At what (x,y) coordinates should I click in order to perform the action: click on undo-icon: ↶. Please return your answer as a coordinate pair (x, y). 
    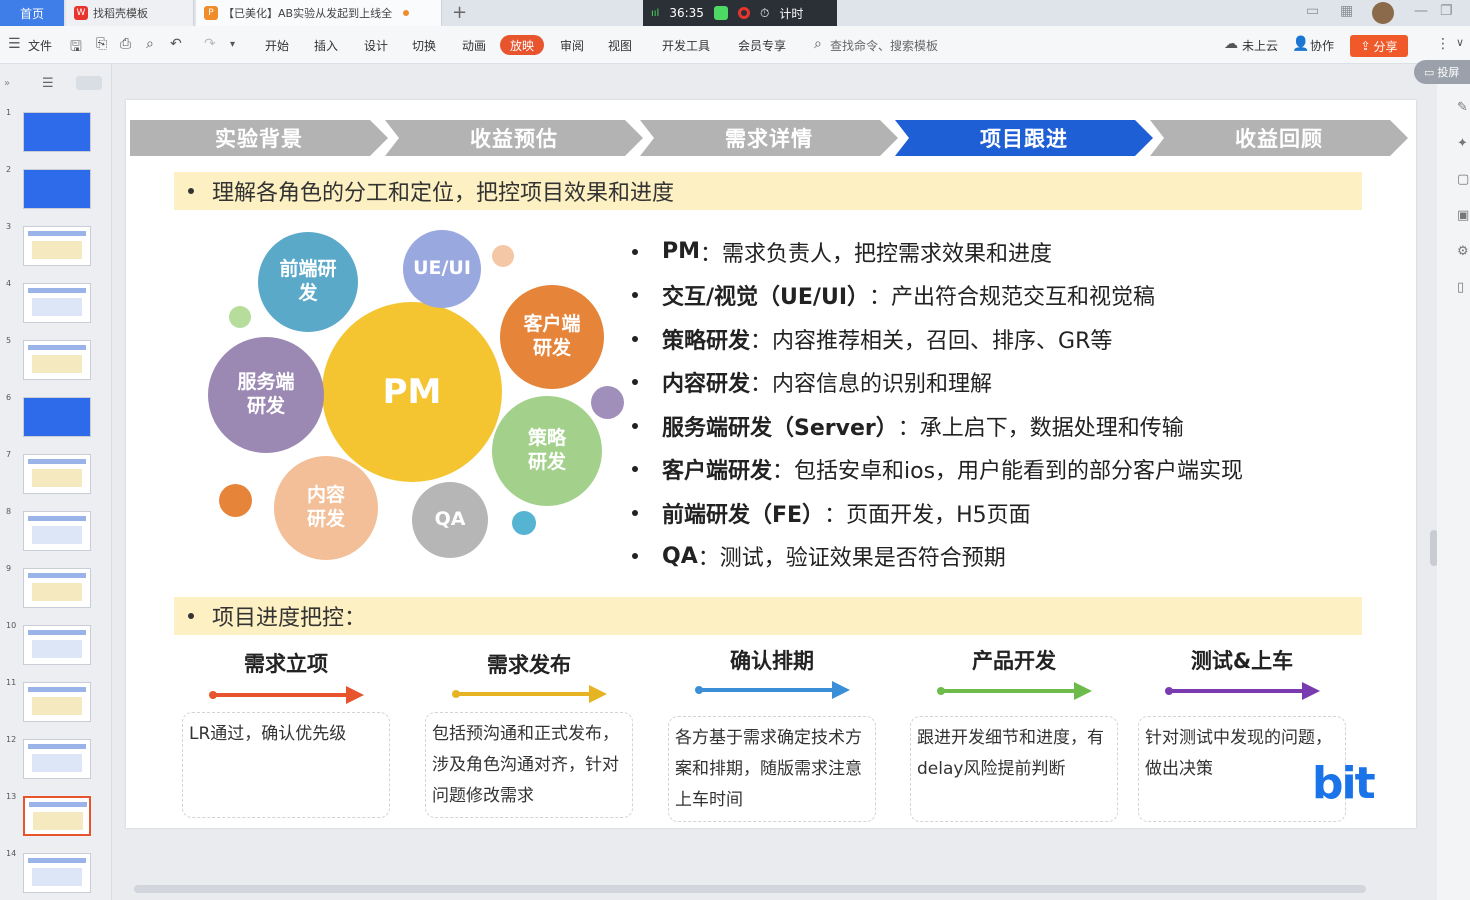
    Looking at the image, I should click on (176, 44).